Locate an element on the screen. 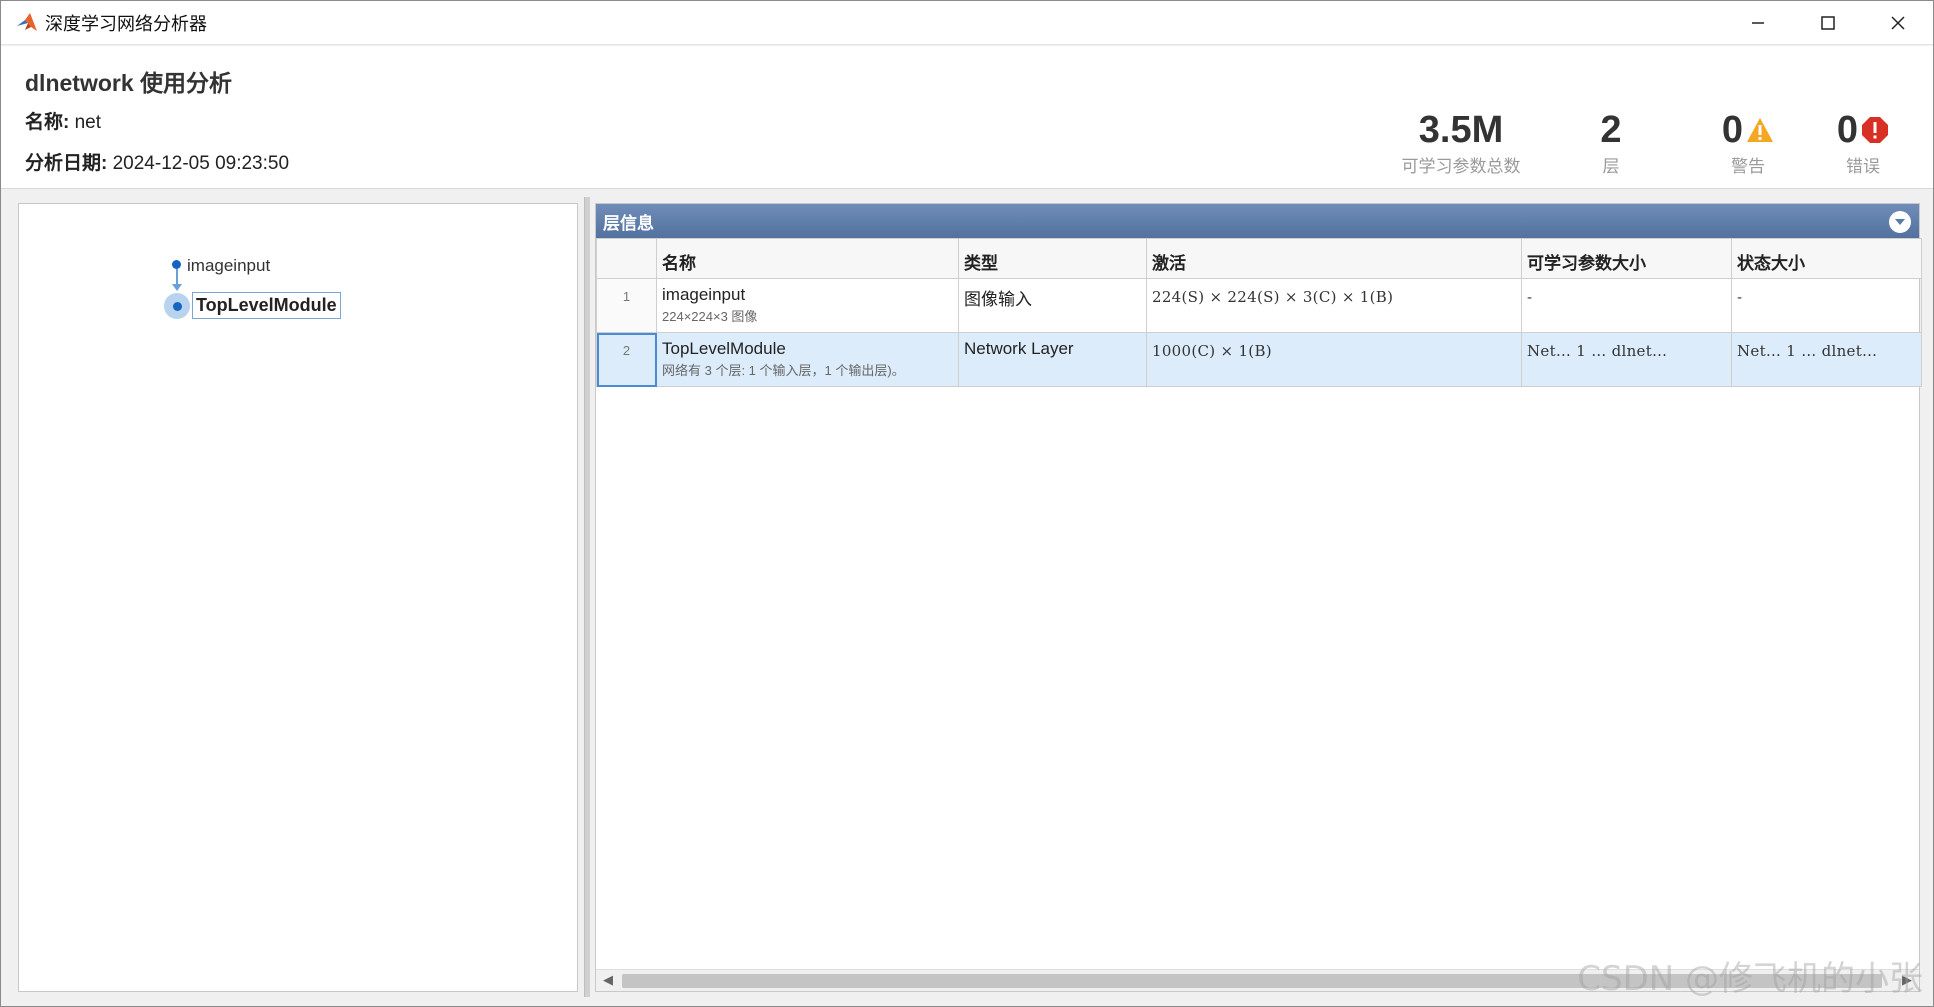 The height and width of the screenshot is (1007, 1934). name-label: 名称: is located at coordinates (47, 122).